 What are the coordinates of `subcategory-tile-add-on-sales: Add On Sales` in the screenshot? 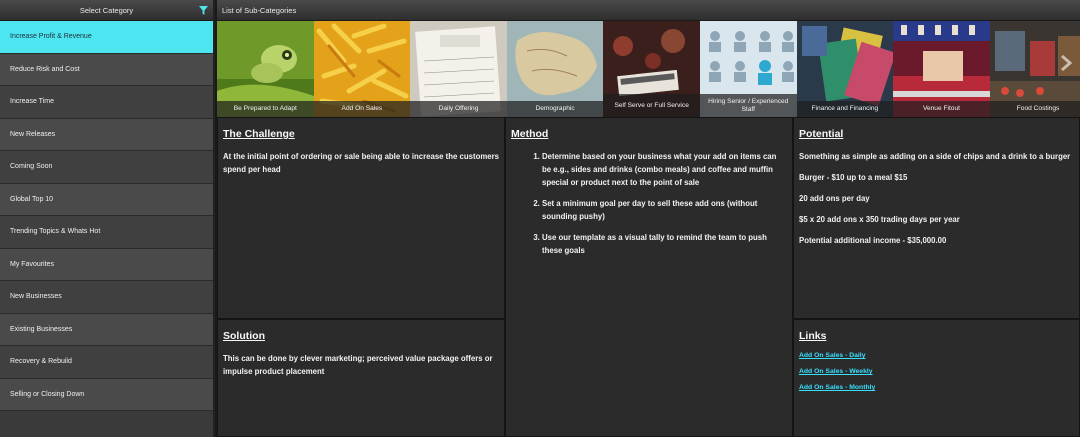 It's located at (362, 69).